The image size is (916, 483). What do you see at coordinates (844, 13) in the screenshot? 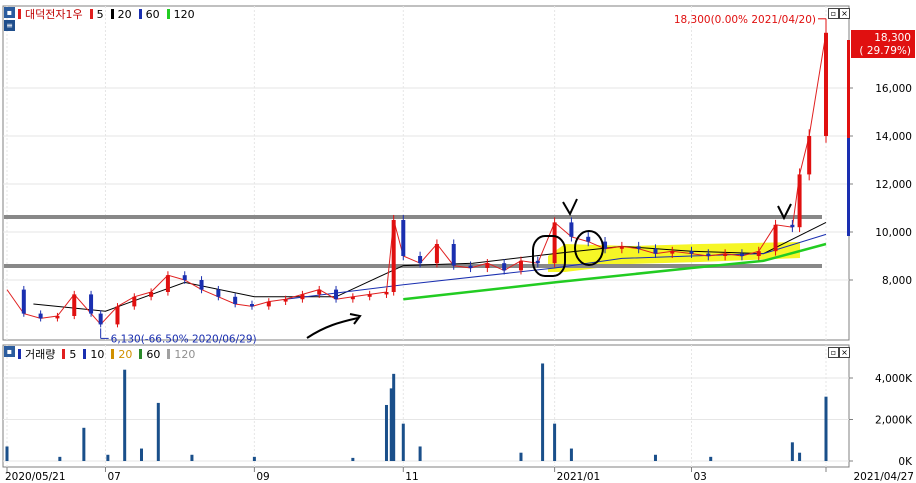
I see `price-panel-close-icon: ×` at bounding box center [844, 13].